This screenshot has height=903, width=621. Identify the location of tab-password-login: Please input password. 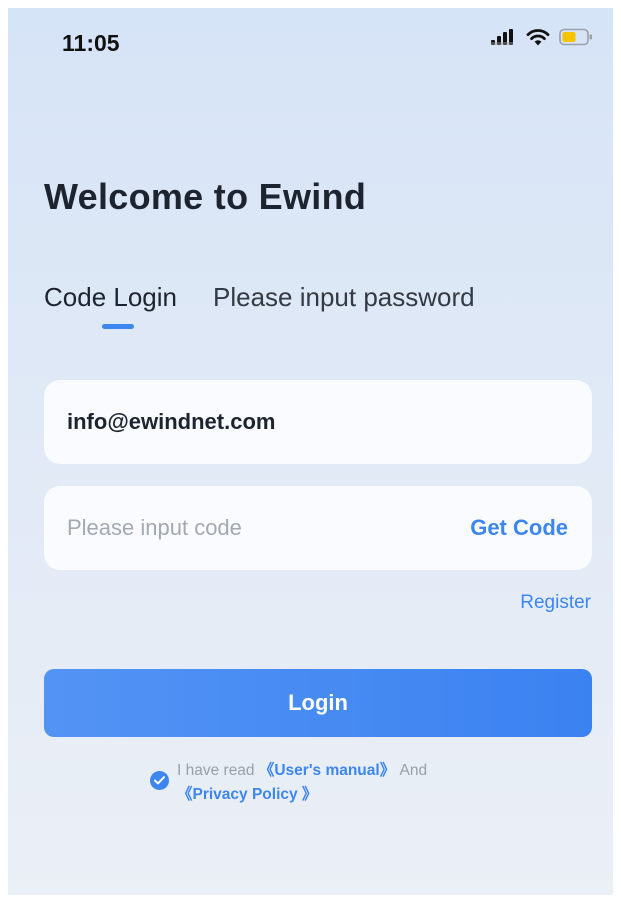
(344, 297).